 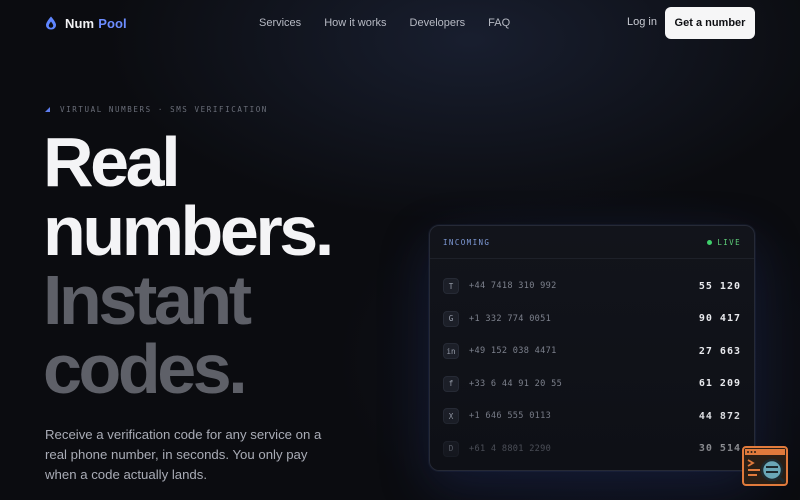 What do you see at coordinates (147, 300) in the screenshot?
I see `headline-line-3: Instant` at bounding box center [147, 300].